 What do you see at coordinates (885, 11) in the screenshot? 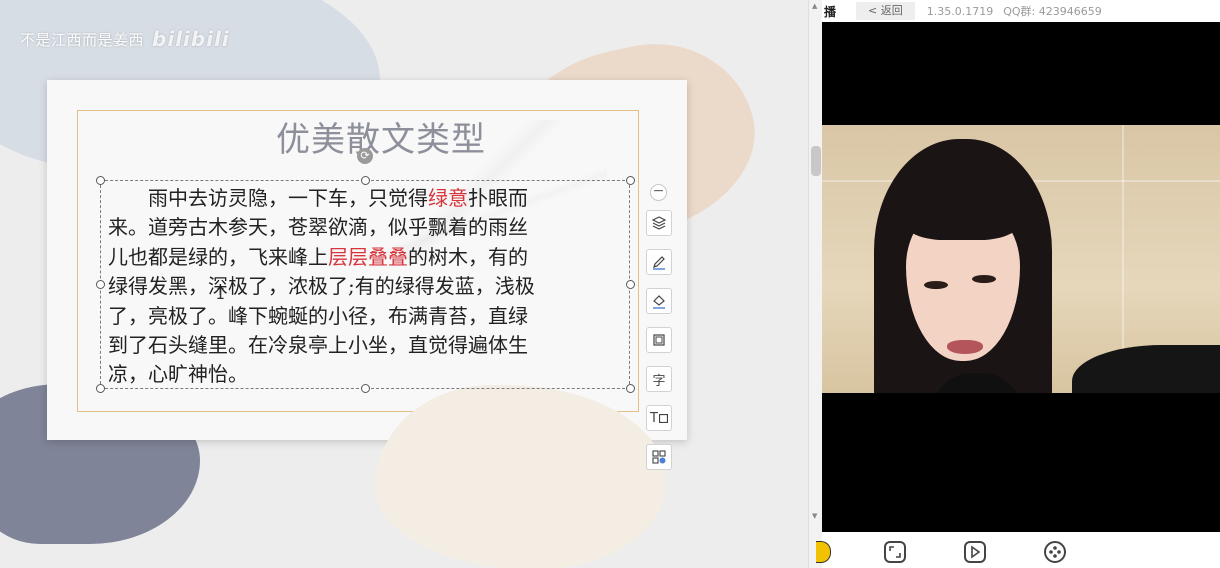
I see `back-button: < 返回` at bounding box center [885, 11].